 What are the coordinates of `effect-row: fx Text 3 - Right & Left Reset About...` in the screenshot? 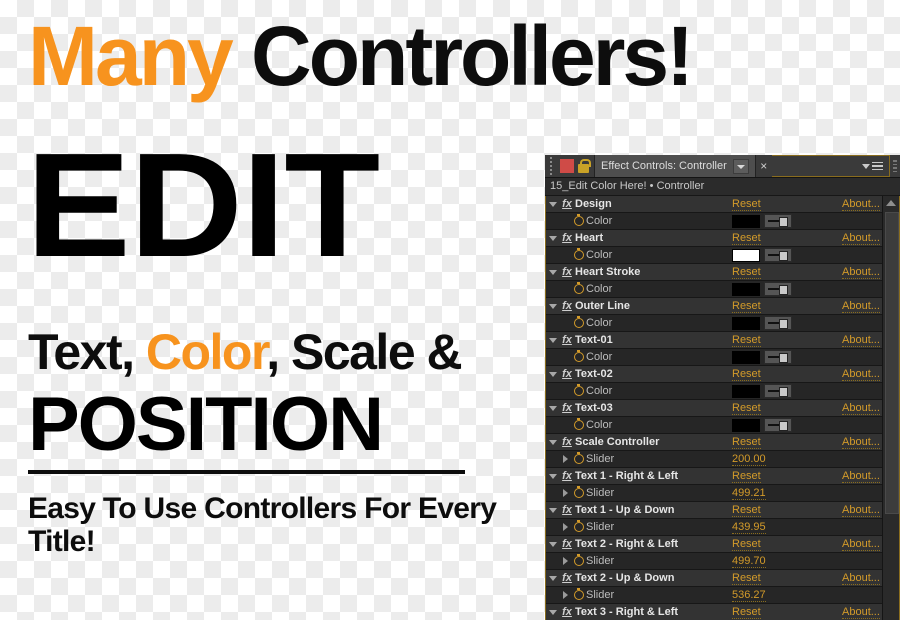 It's located at (714, 612).